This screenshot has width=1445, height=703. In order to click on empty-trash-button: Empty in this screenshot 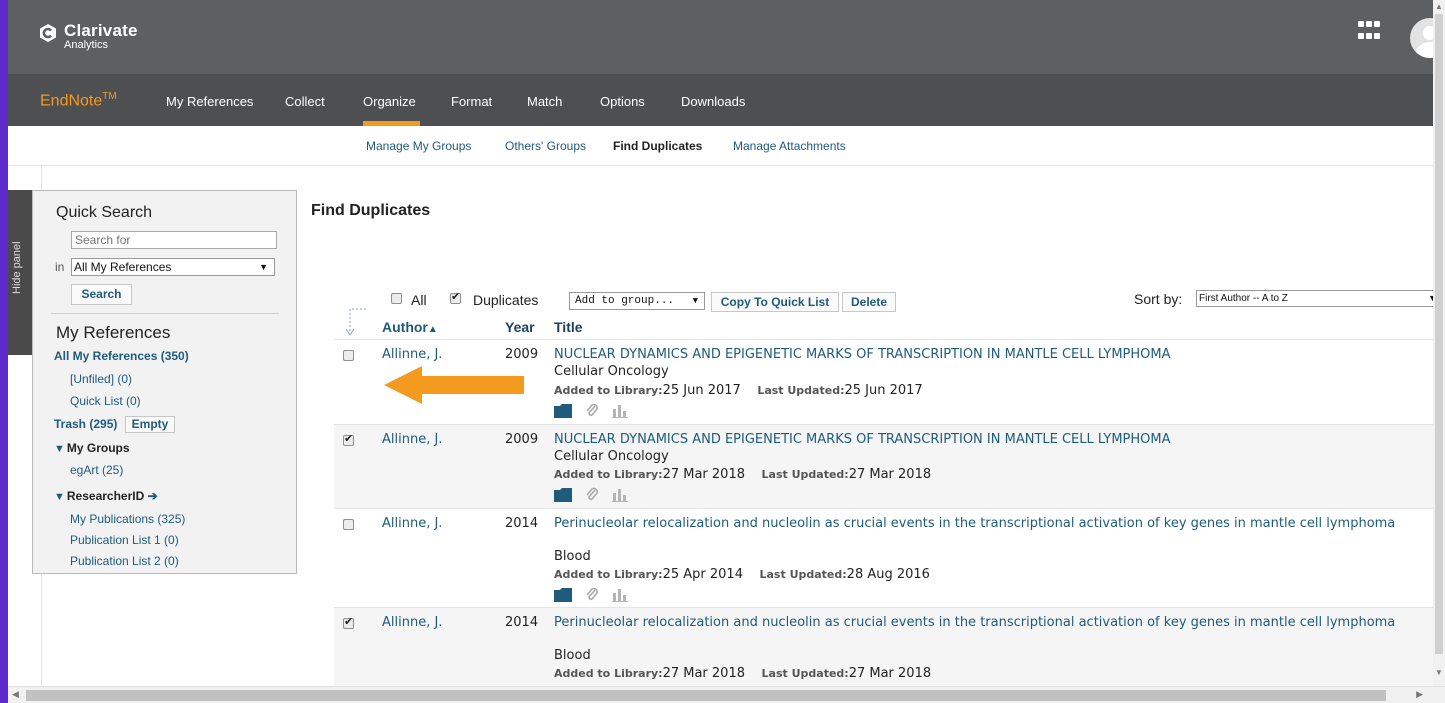, I will do `click(150, 424)`.